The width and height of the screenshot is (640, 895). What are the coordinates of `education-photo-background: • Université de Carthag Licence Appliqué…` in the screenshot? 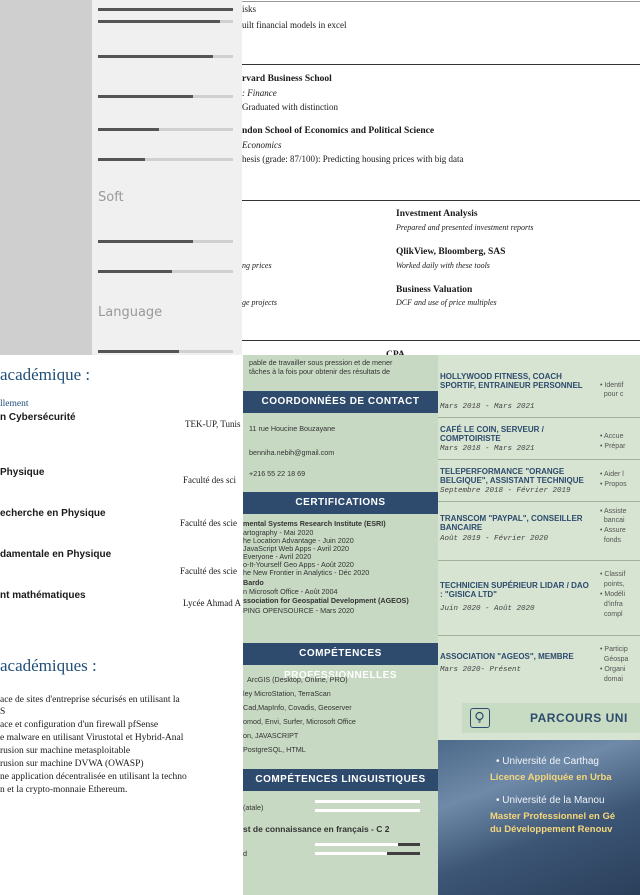 It's located at (539, 817).